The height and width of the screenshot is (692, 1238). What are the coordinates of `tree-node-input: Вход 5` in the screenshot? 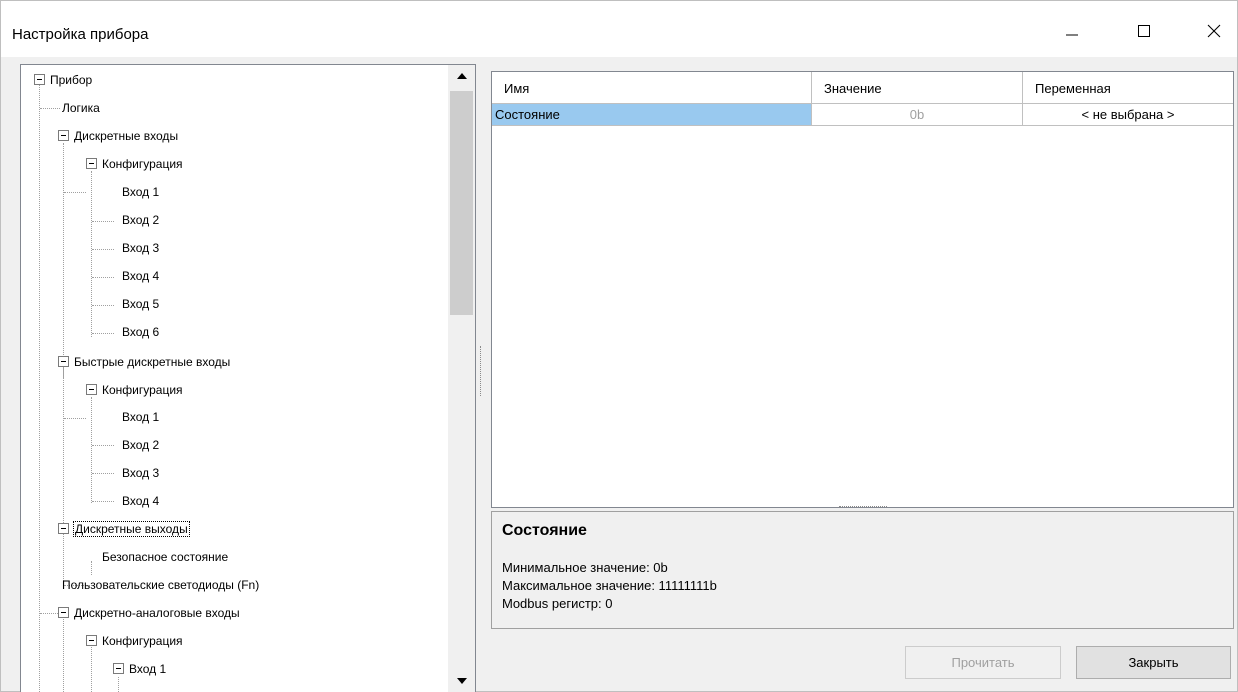 It's located at (140, 304).